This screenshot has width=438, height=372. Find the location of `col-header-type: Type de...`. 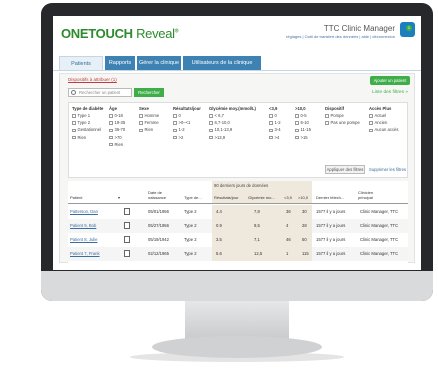

col-header-type: Type de... is located at coordinates (193, 197).